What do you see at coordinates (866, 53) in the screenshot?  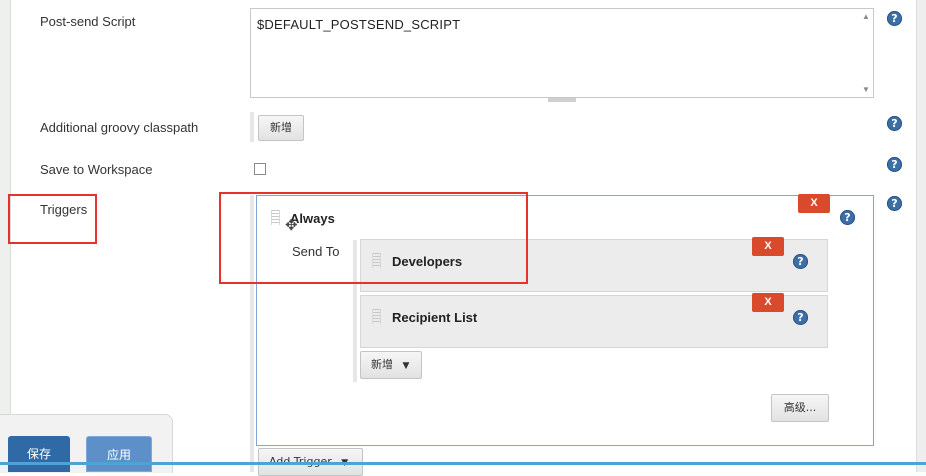 I see `textarea-scrollbar: ▲ ▼` at bounding box center [866, 53].